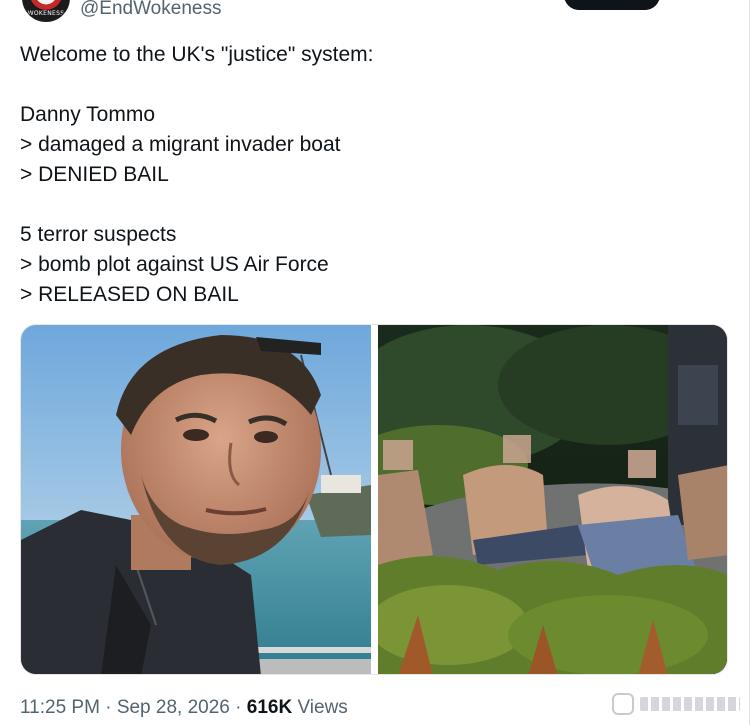 This screenshot has height=725, width=750. Describe the element at coordinates (623, 704) in the screenshot. I see `watermark-logo-icon` at that location.